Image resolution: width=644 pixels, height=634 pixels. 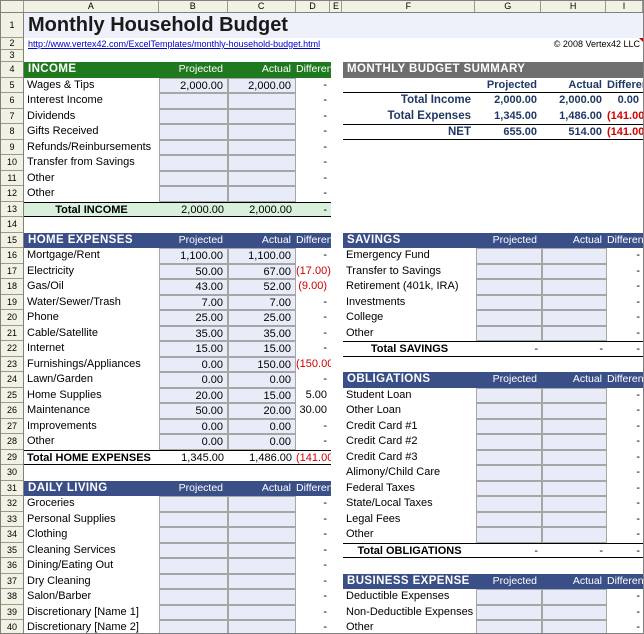 I want to click on column-header-a: A, so click(x=91, y=6).